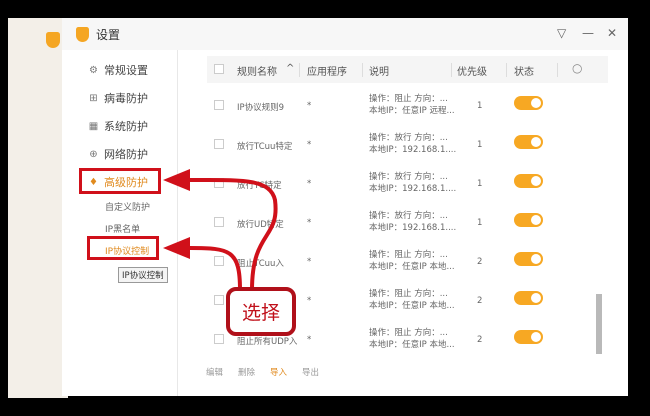 The height and width of the screenshot is (416, 650). Describe the element at coordinates (233, 234) in the screenshot. I see `arrow-to-advanced` at that location.